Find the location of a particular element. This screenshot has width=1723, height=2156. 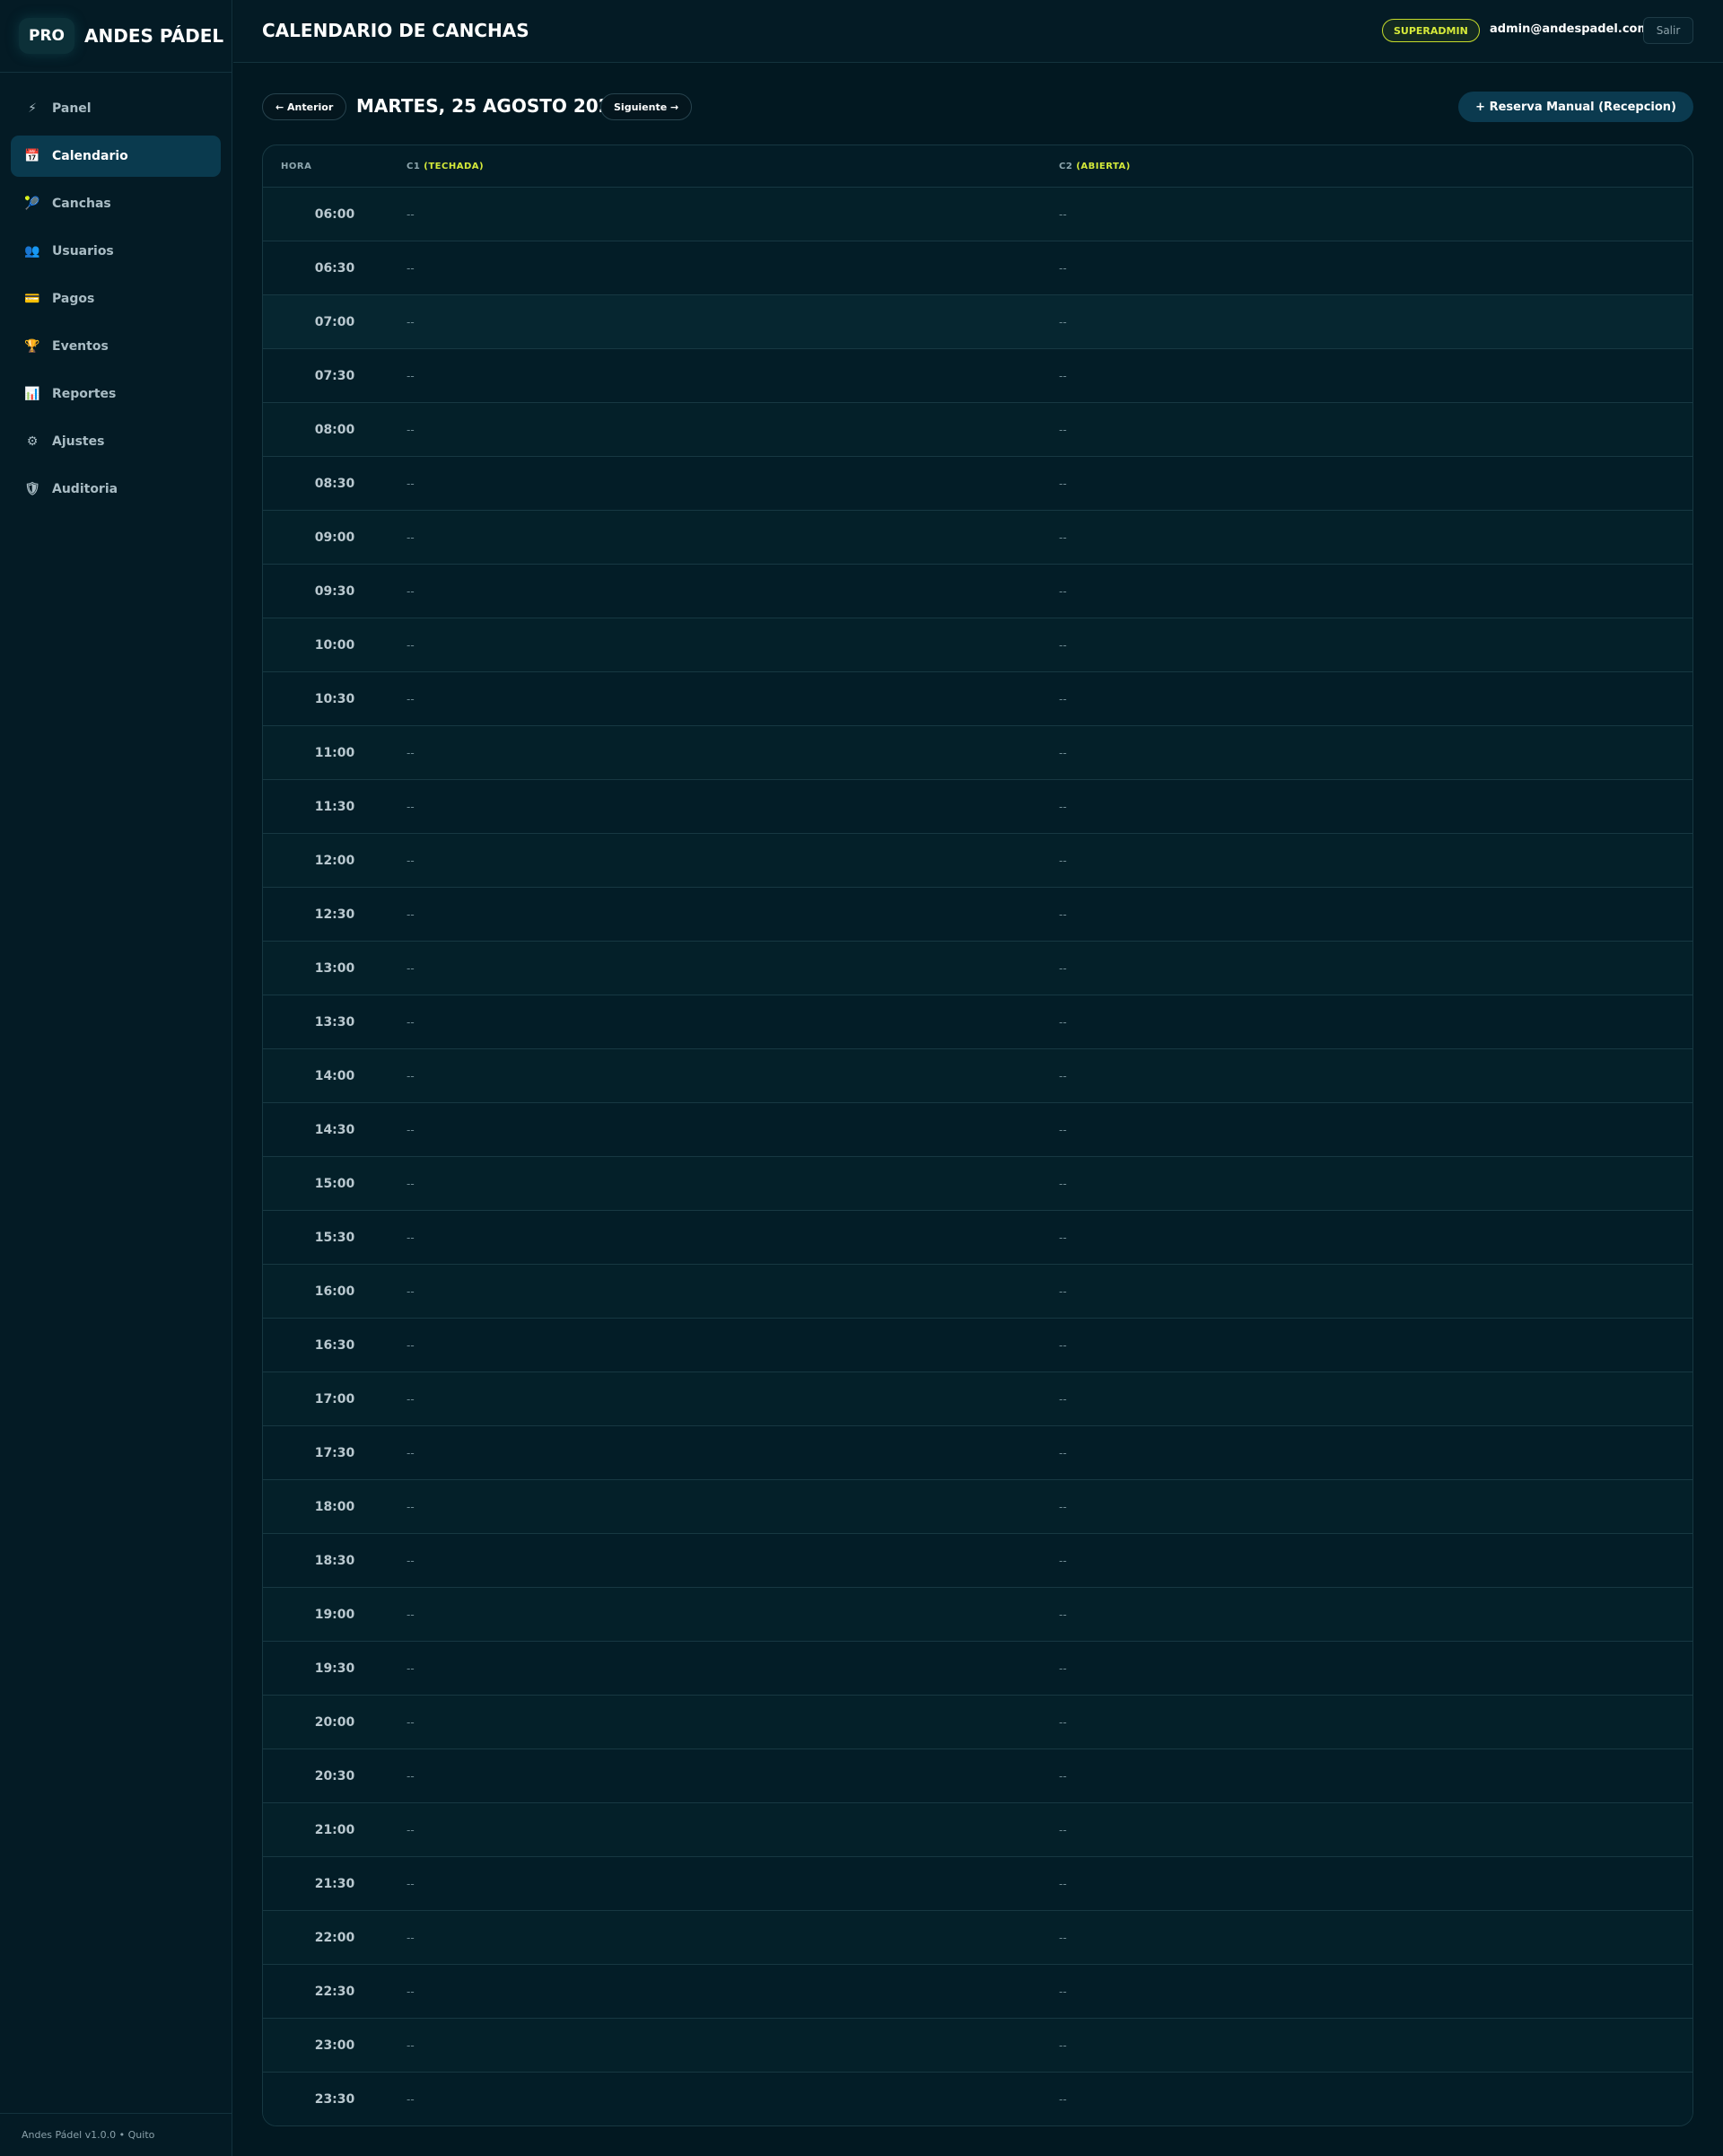

time-slot-label: 19:00 is located at coordinates (334, 1614).